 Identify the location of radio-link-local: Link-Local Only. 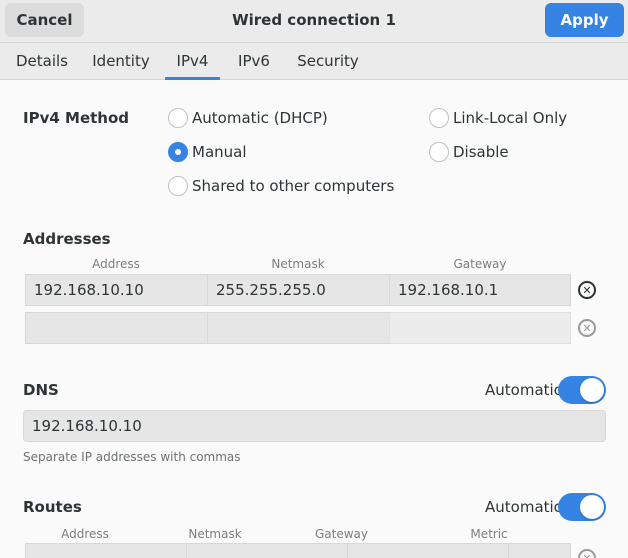
(498, 118).